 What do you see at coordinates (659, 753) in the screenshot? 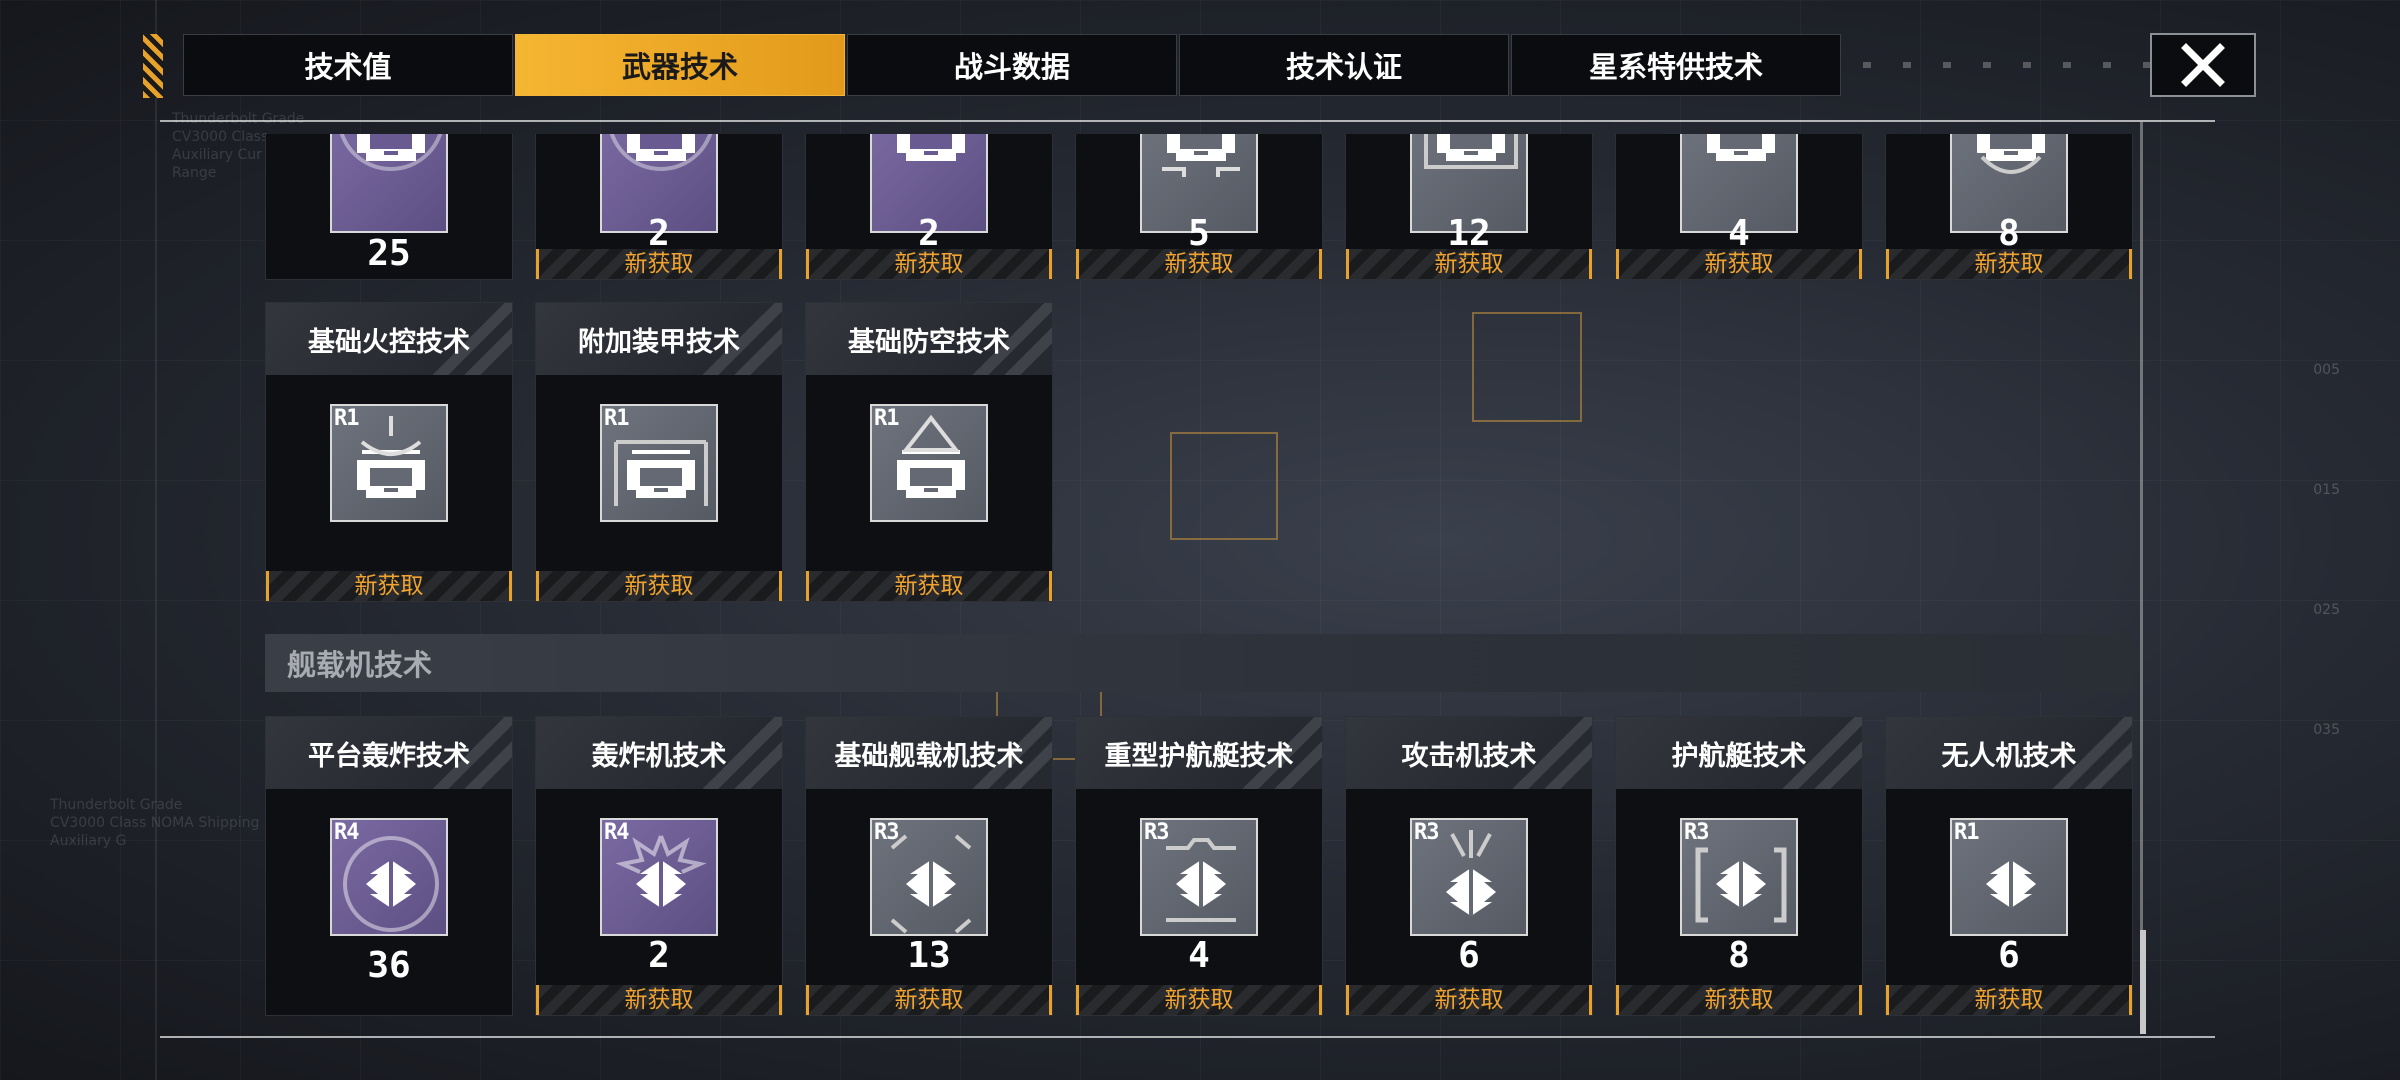
I see `tech-card-title: 轰炸机技术` at bounding box center [659, 753].